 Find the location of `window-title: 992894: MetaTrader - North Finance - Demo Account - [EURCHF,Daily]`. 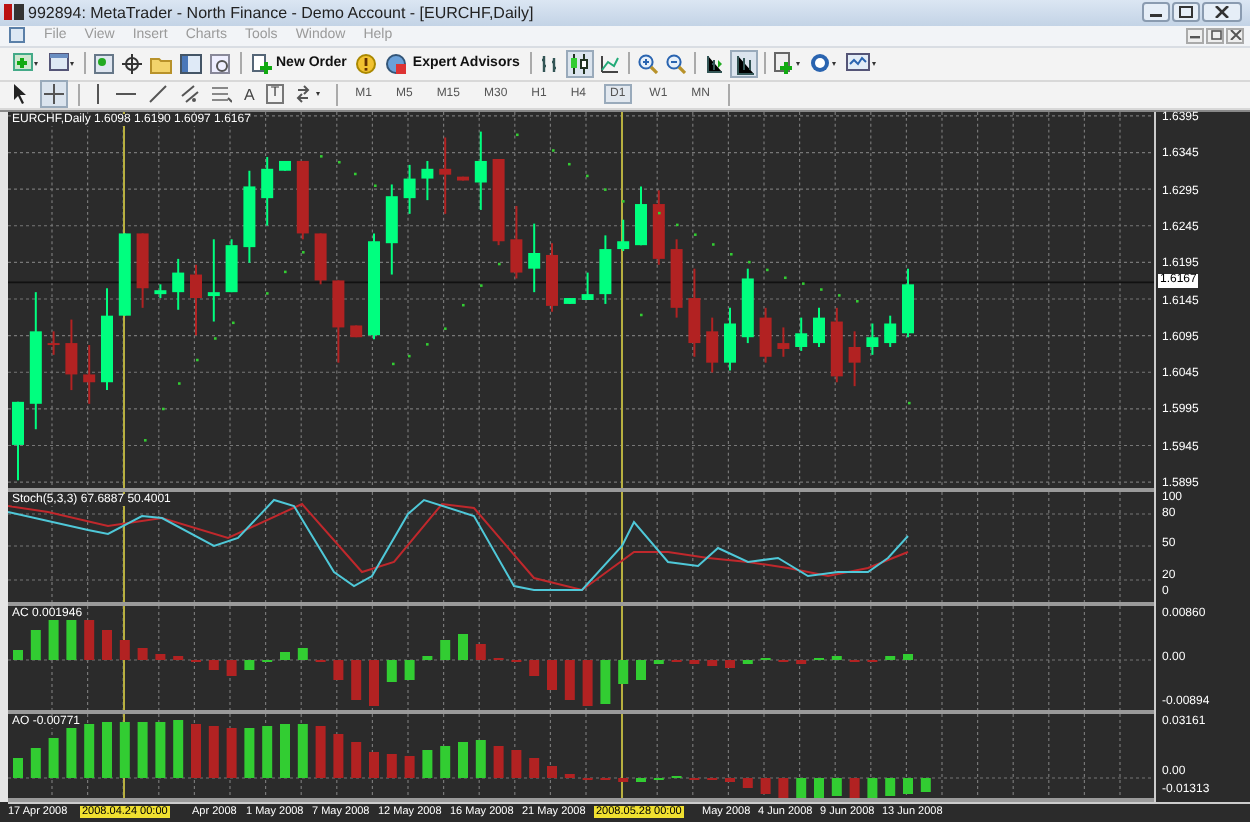

window-title: 992894: MetaTrader - North Finance - Demo Account - [EURCHF,Daily] is located at coordinates (281, 12).